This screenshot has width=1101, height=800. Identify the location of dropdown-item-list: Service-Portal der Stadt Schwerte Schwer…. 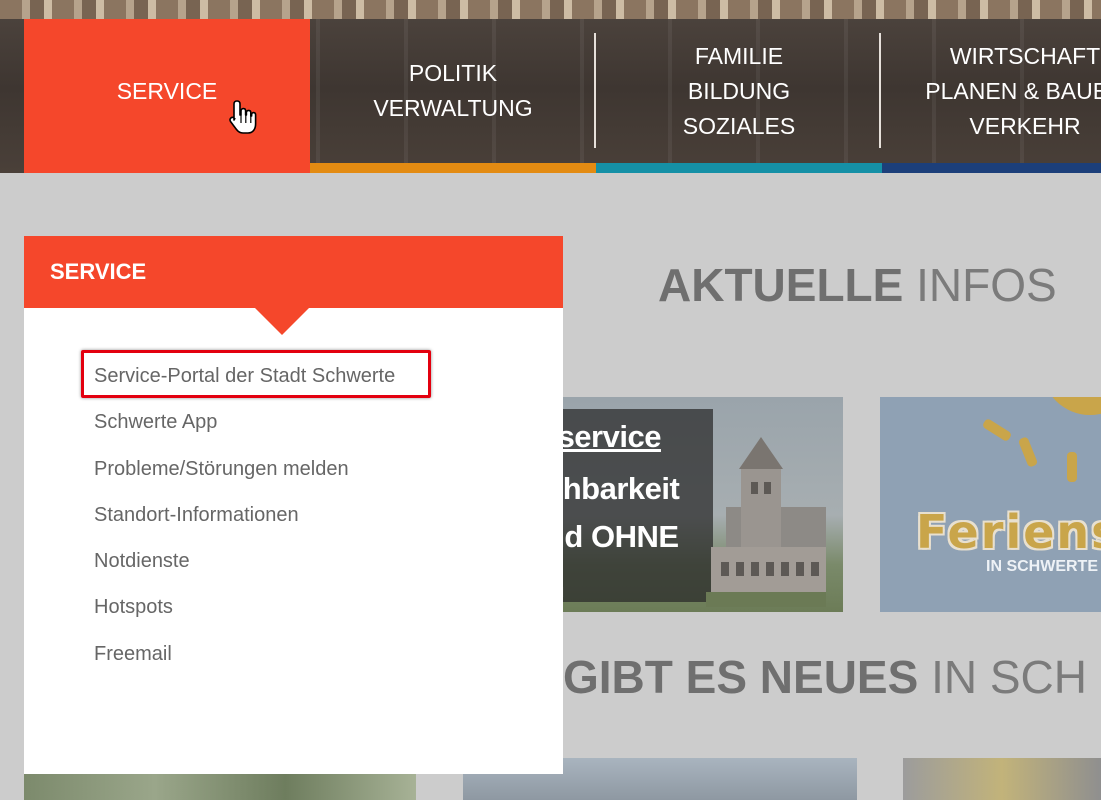
(244, 522).